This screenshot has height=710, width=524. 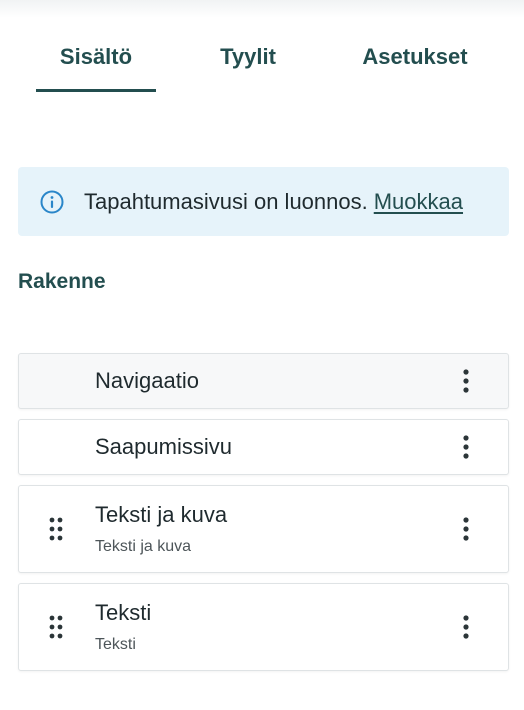 I want to click on tab-sisalto: Sisältö, so click(x=96, y=68).